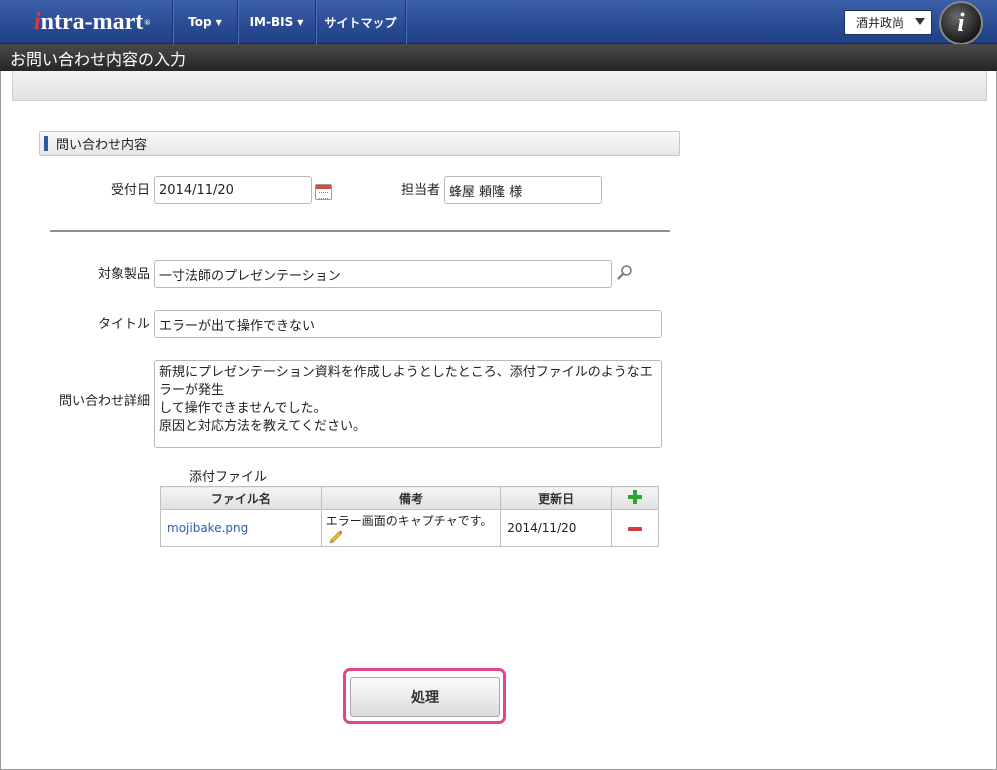 This screenshot has width=997, height=770. What do you see at coordinates (556, 498) in the screenshot?
I see `column-header-updated: 更新日` at bounding box center [556, 498].